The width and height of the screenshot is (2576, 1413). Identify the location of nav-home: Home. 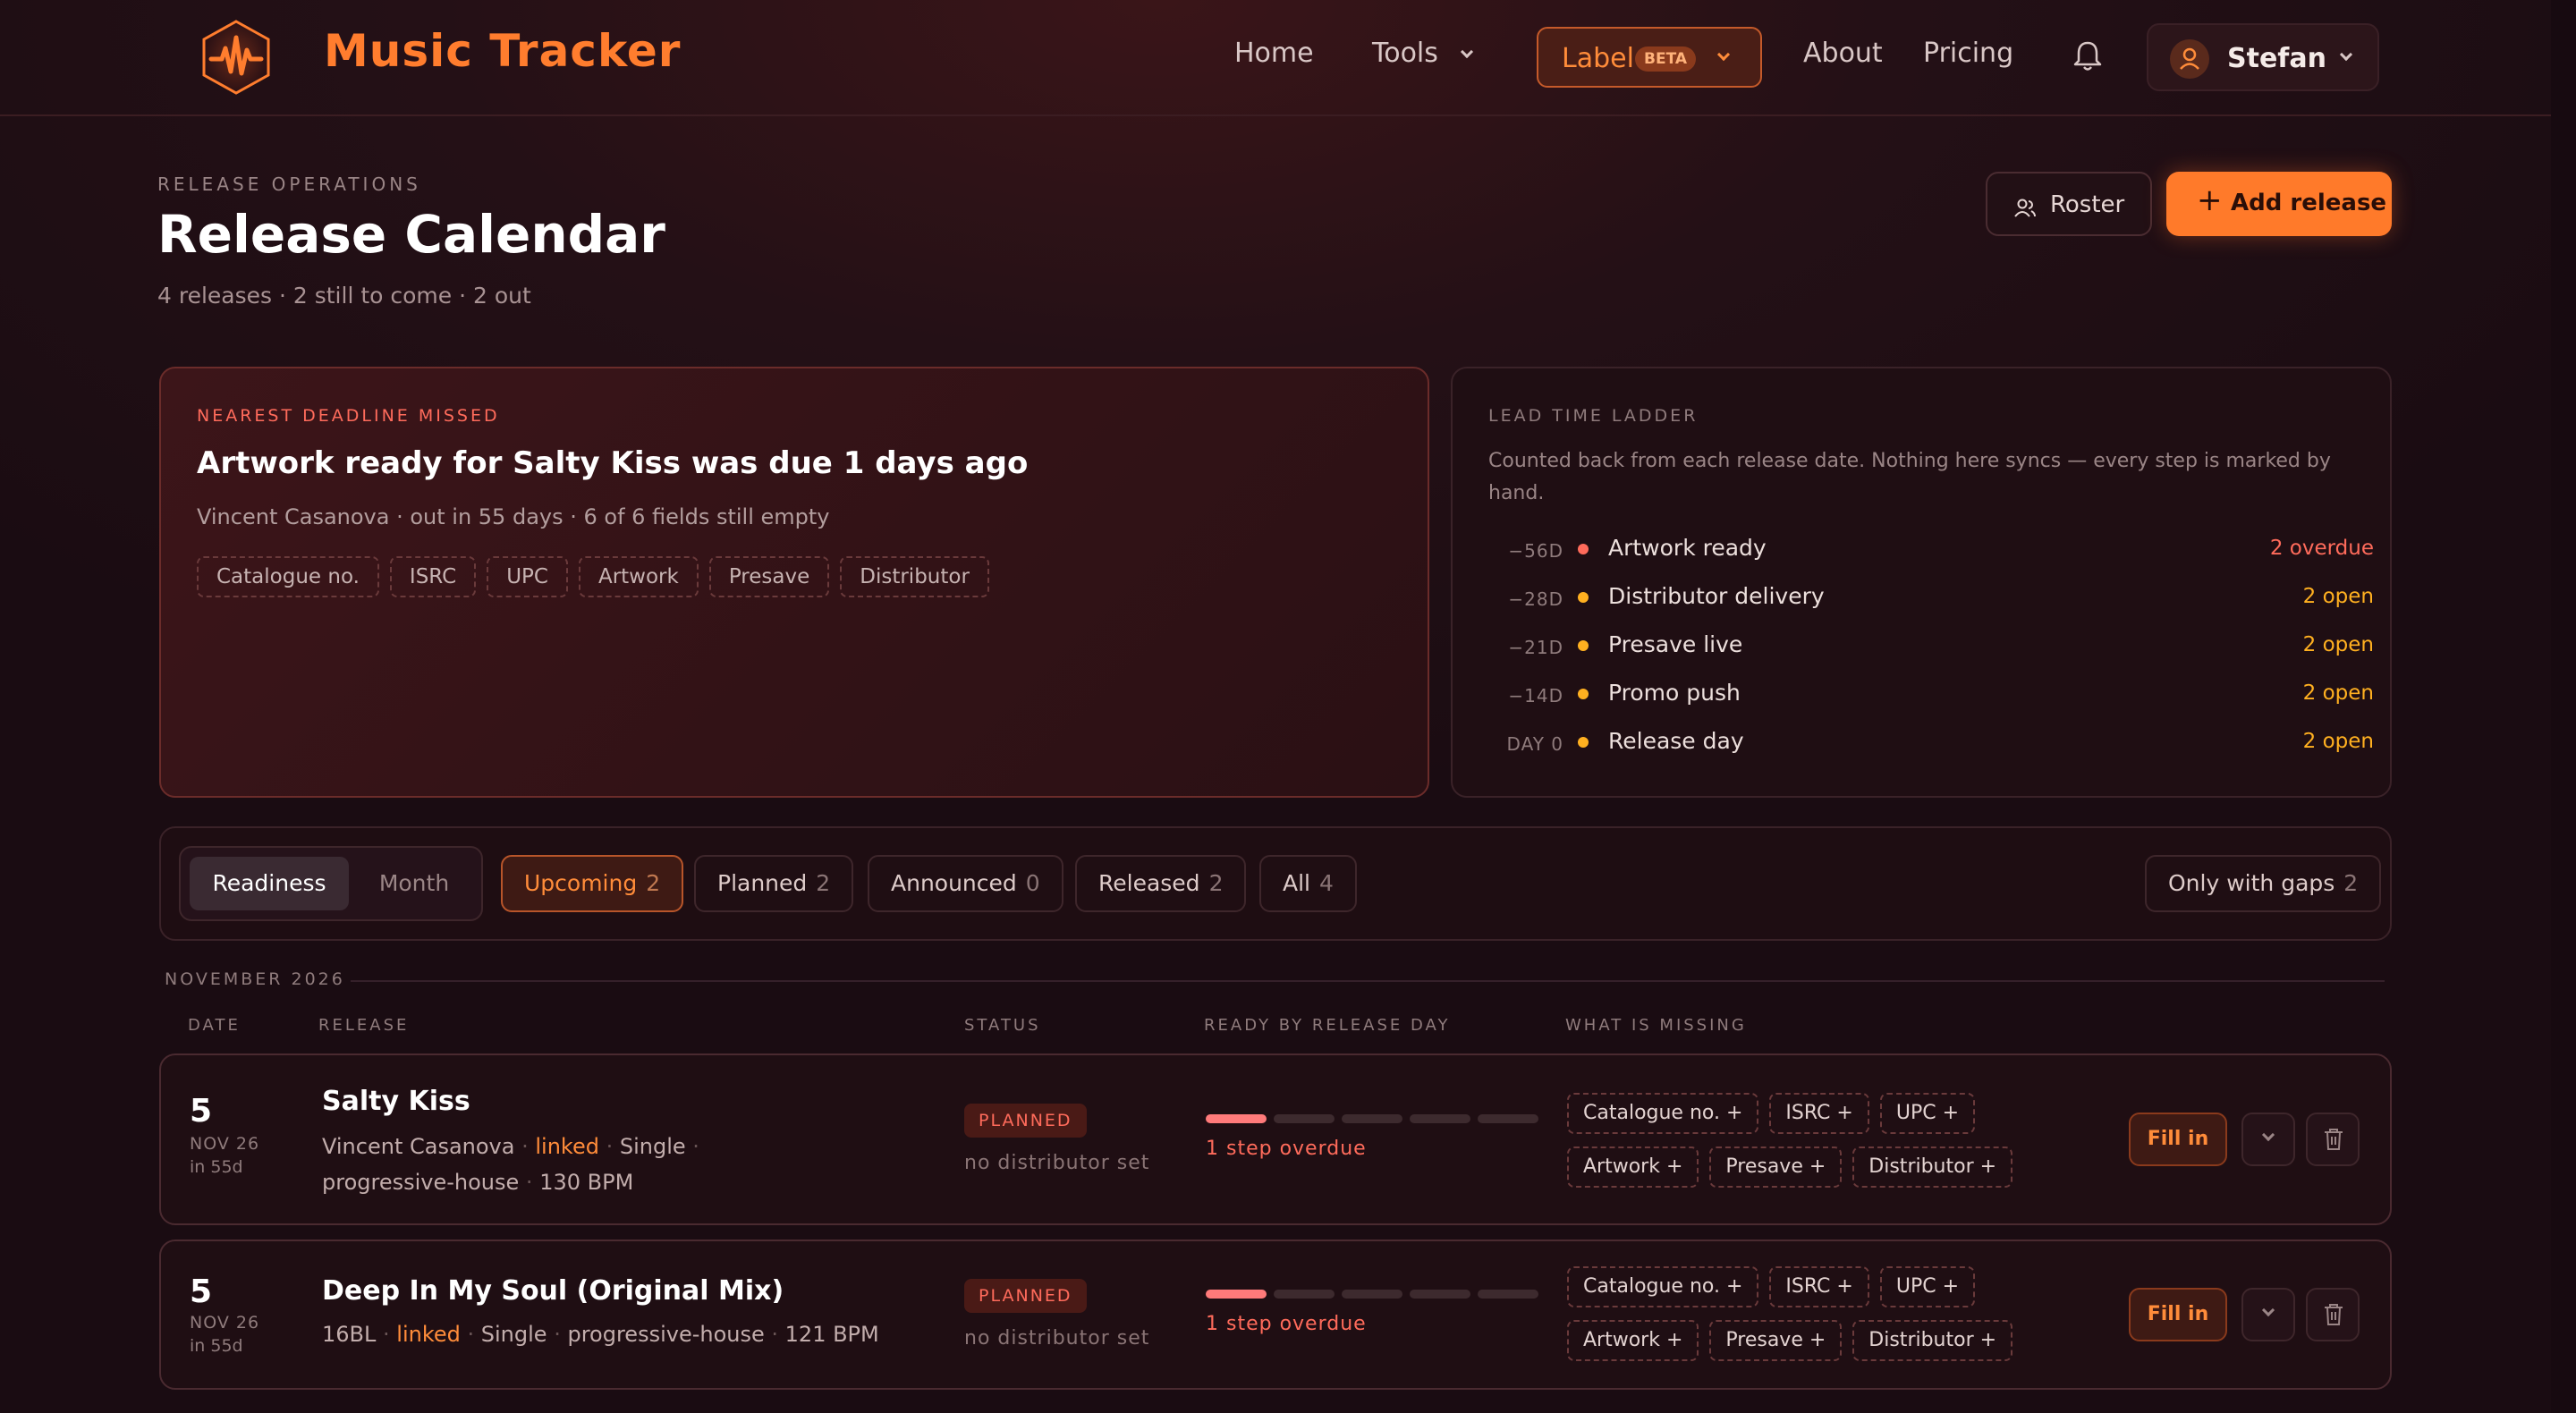
(1274, 53).